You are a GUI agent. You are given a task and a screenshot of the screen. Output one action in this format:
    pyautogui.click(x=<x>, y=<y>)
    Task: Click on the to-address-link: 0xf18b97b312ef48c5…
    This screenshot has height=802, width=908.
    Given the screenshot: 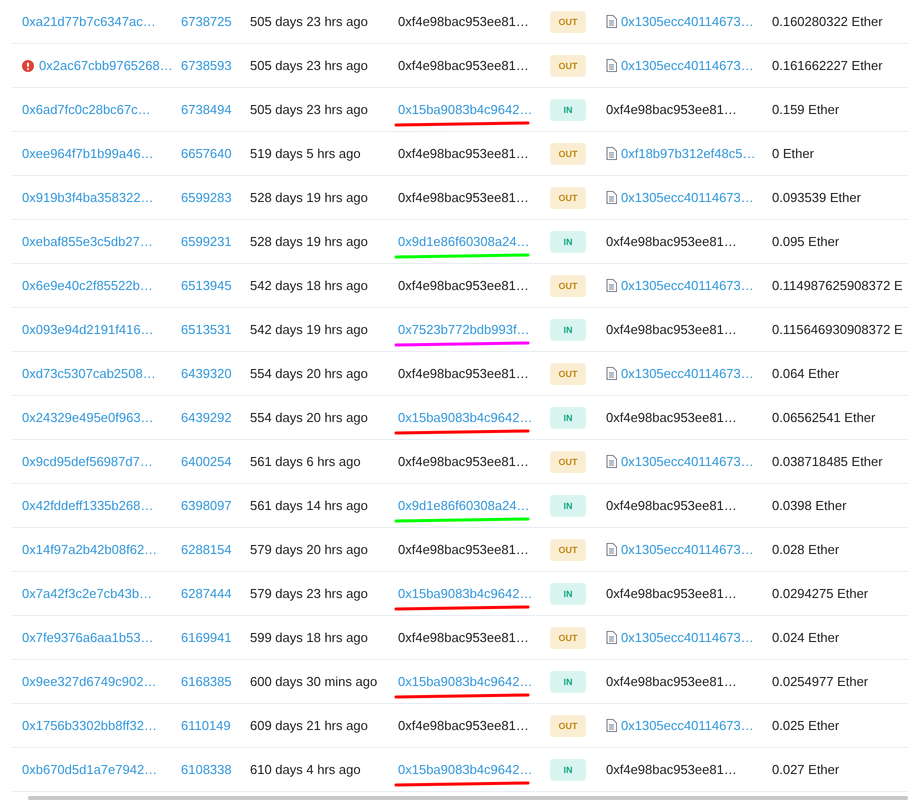 What is the action you would take?
    pyautogui.click(x=688, y=153)
    